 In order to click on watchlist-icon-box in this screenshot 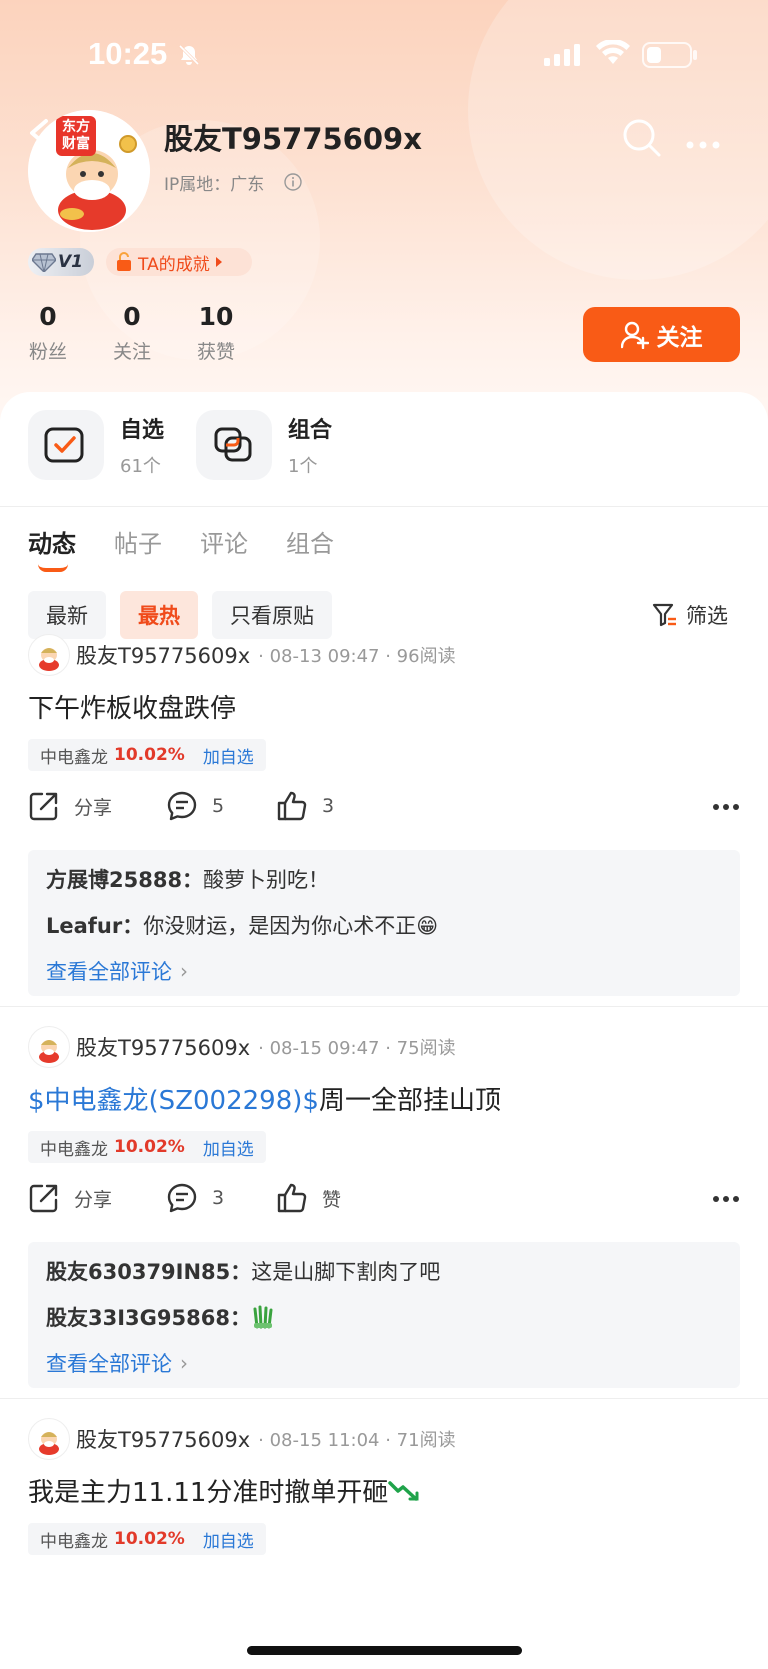, I will do `click(66, 445)`.